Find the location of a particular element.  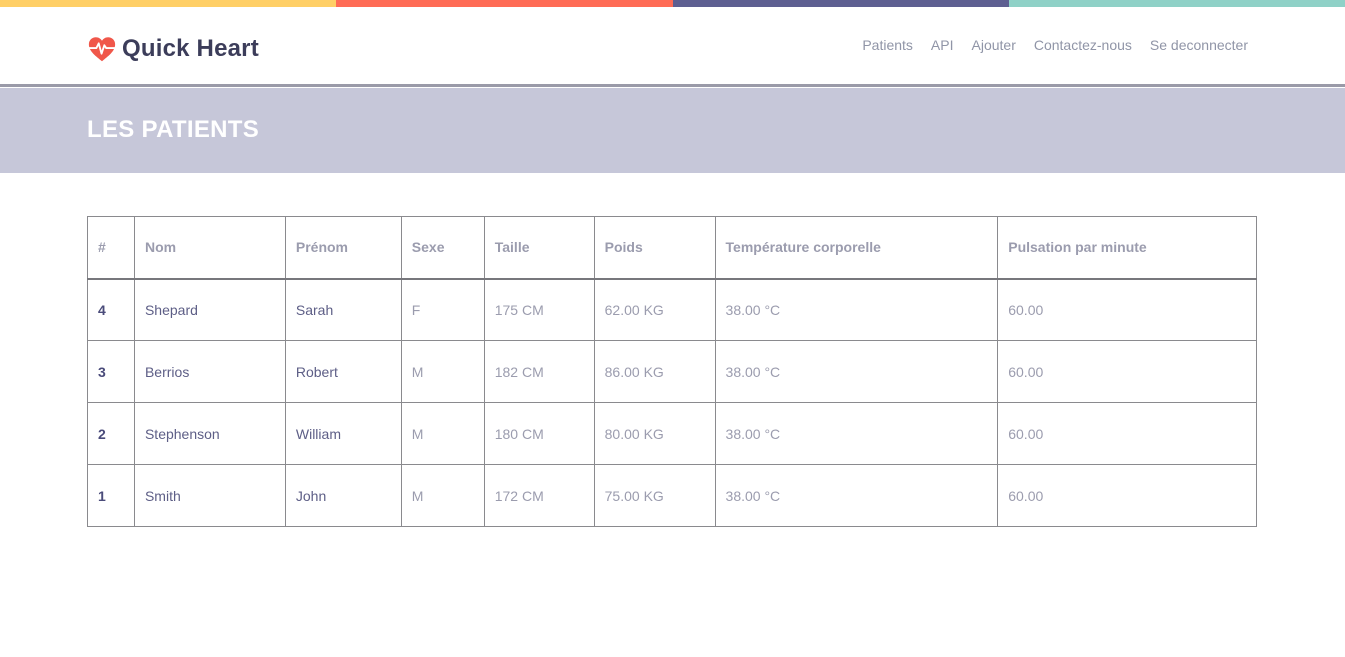

nav-link-api: API is located at coordinates (942, 45).